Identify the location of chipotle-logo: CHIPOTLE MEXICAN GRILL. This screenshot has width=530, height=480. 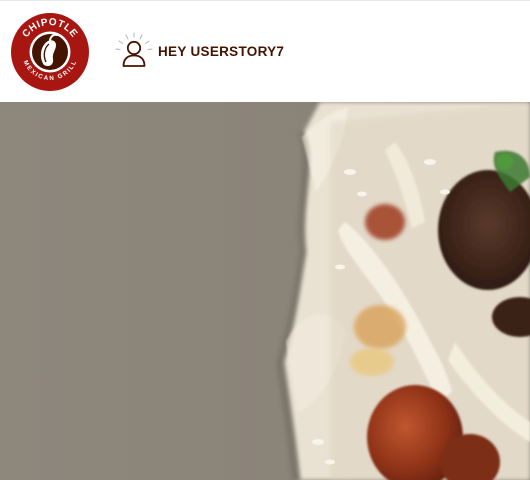
(50, 52).